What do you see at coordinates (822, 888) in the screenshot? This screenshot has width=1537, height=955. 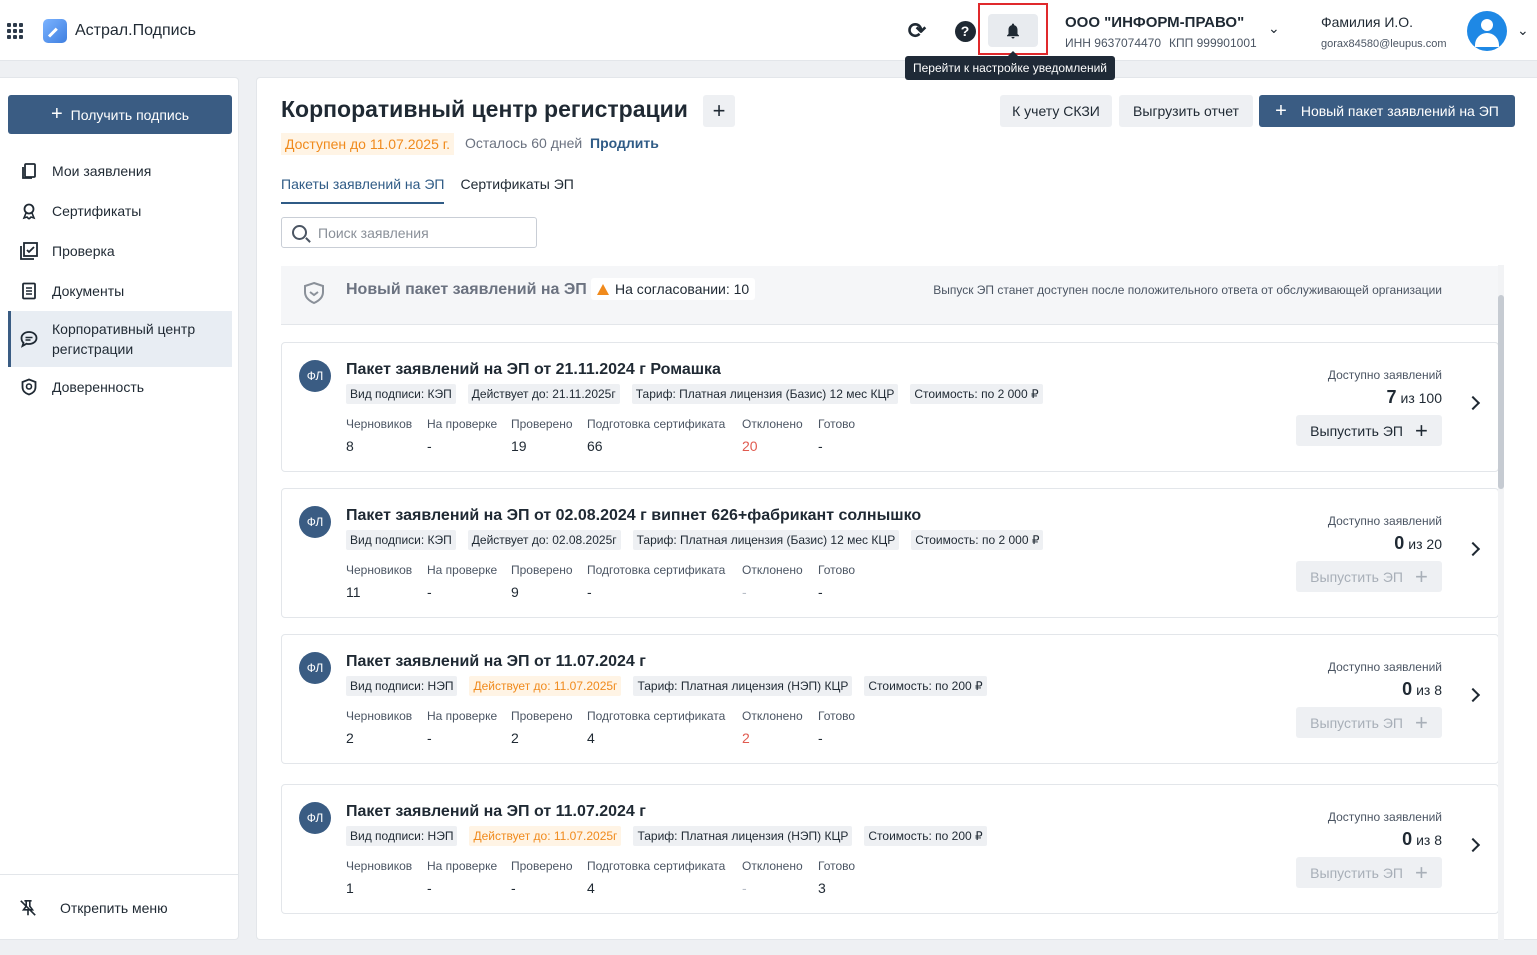 I see `stat-value: 3` at bounding box center [822, 888].